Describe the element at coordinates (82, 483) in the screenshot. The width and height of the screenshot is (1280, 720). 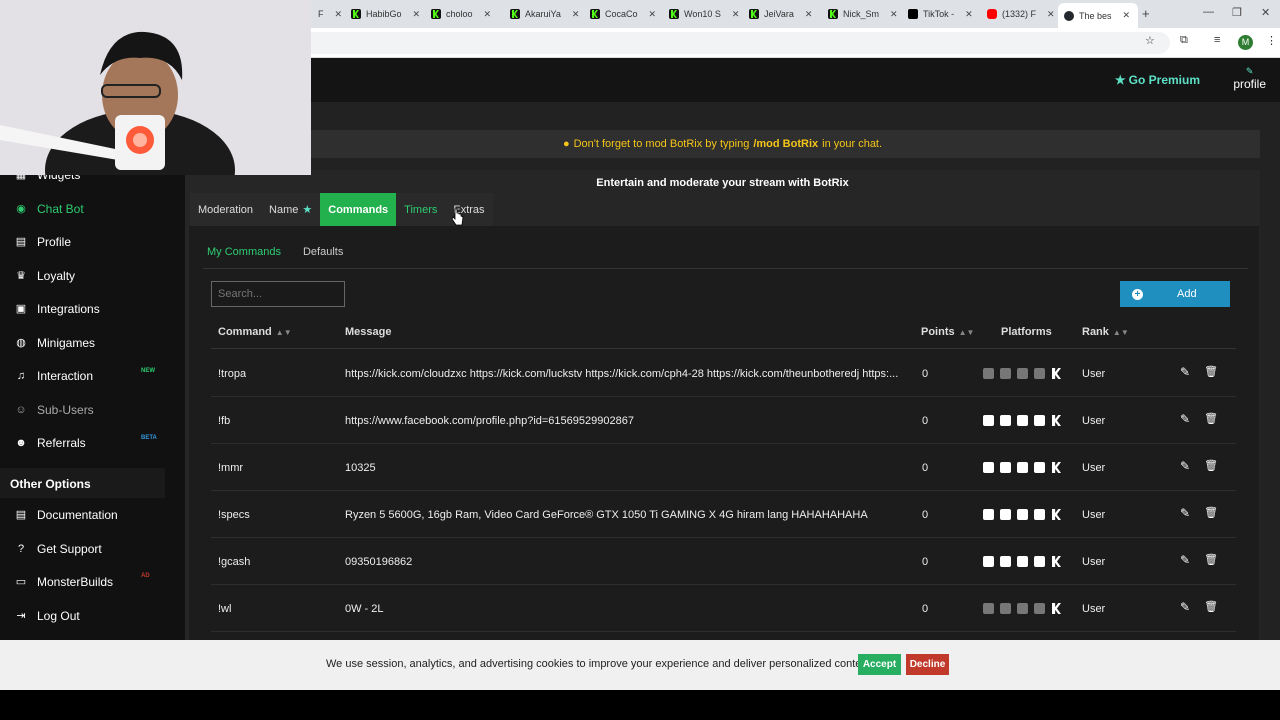
I see `other-options-heading: Other Options` at that location.